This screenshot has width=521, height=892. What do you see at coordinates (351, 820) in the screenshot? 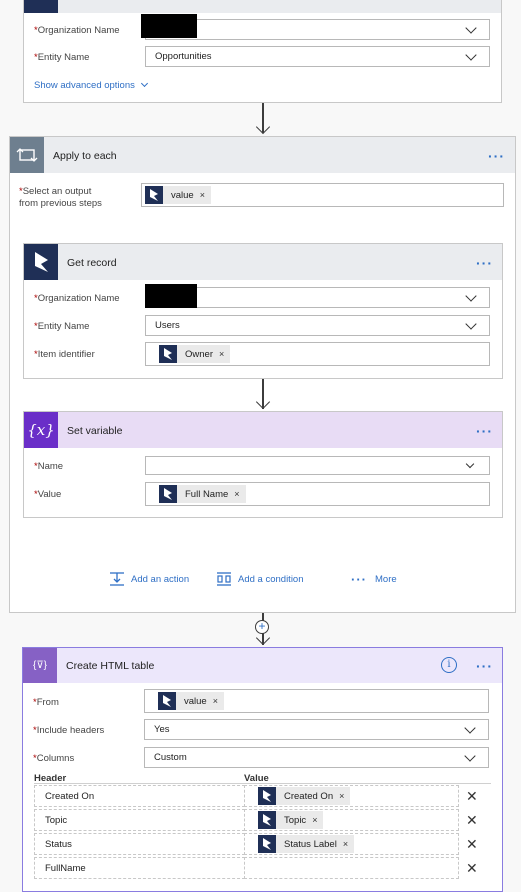
I see `table-row-value-cell: Topic ×` at bounding box center [351, 820].